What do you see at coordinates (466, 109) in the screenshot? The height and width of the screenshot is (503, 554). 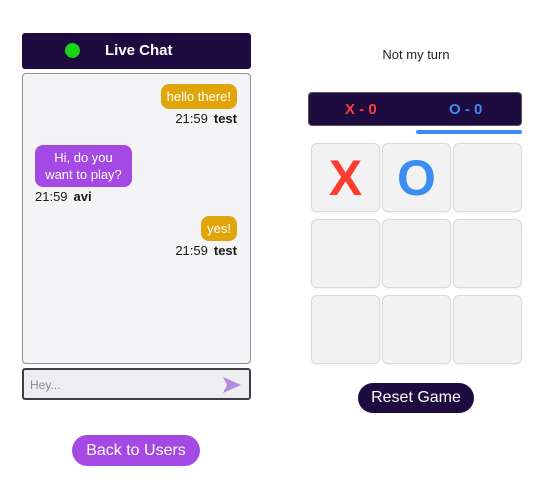 I see `score-o: O - 0` at bounding box center [466, 109].